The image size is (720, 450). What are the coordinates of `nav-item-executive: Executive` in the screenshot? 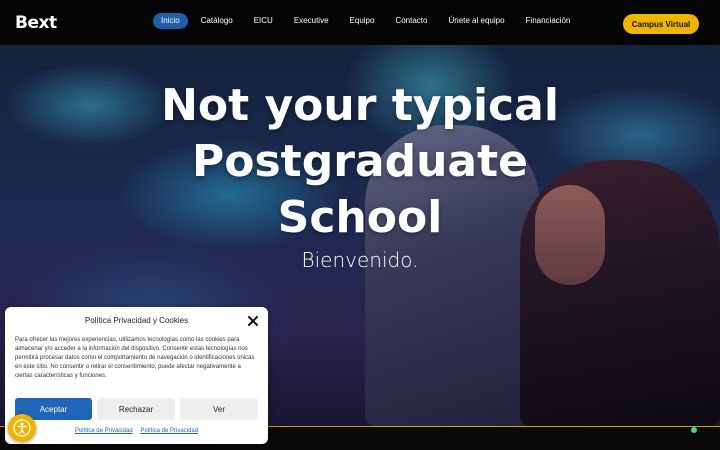 It's located at (311, 21).